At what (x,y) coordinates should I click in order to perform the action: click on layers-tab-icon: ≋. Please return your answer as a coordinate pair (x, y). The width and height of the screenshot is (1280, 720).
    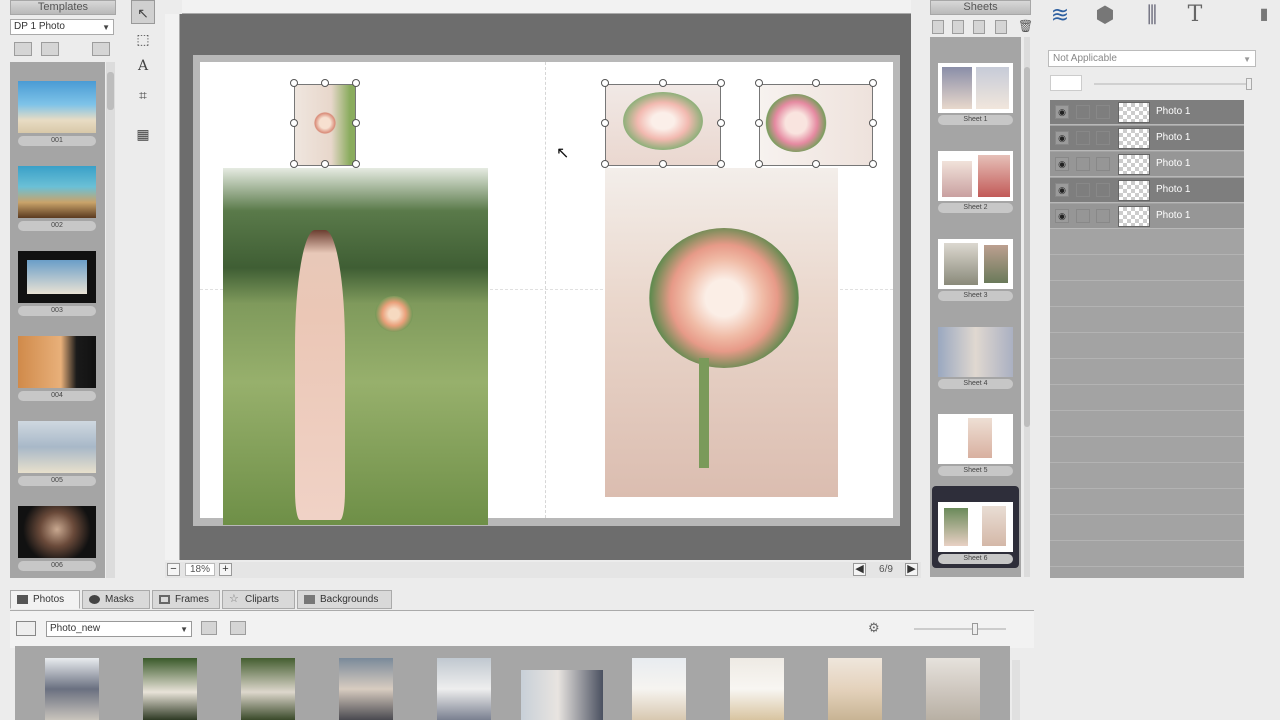
    Looking at the image, I should click on (1060, 16).